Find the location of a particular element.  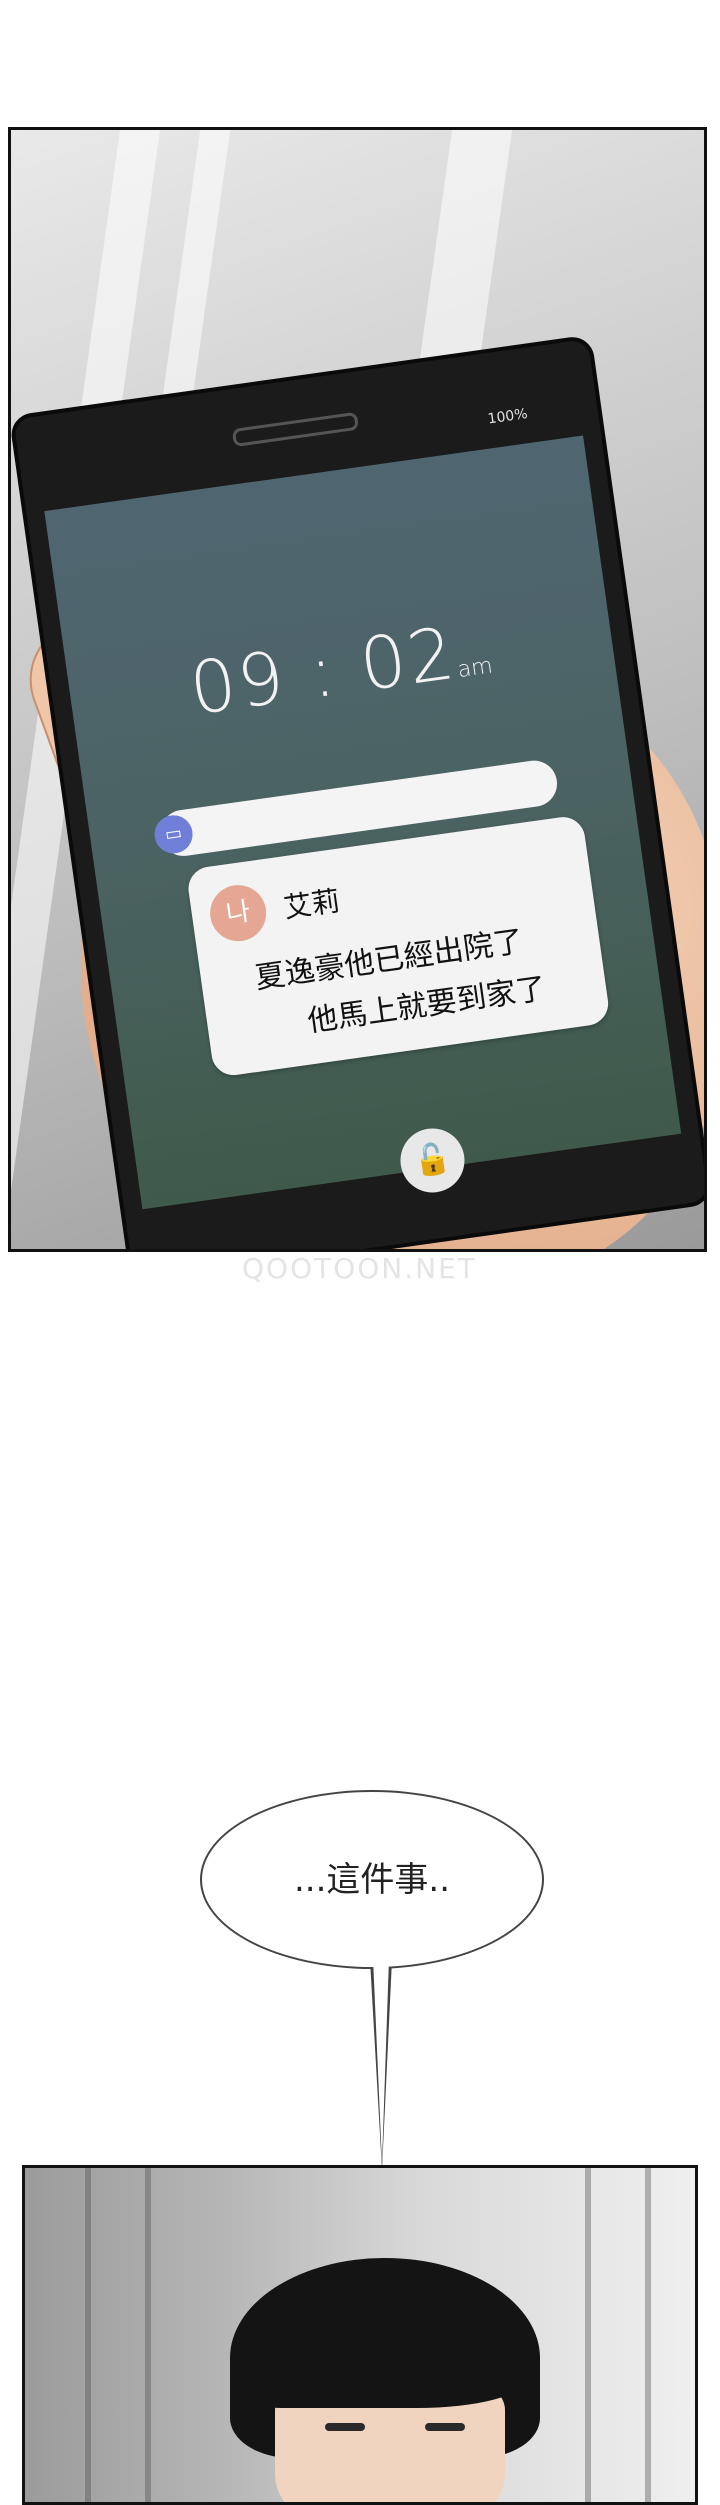

battery-indicator: 100% is located at coordinates (507, 417).